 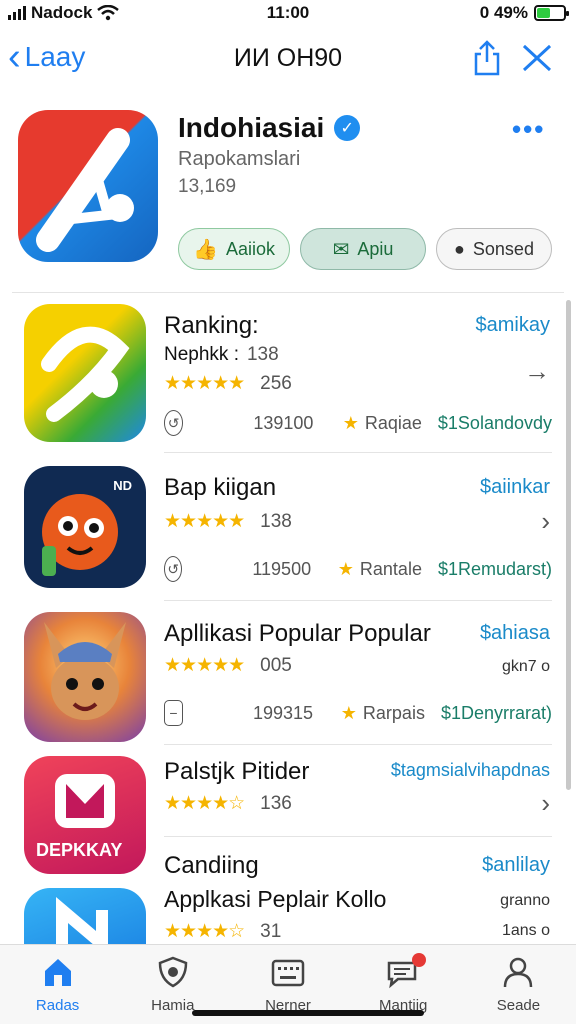 What do you see at coordinates (220, 487) in the screenshot?
I see `app-title: Bap kiigan` at bounding box center [220, 487].